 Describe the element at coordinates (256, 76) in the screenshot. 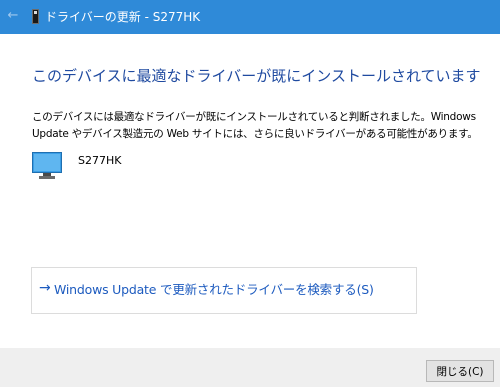

I see `page-heading: このデバイスに最適なドライバーが既にインストールされています` at that location.